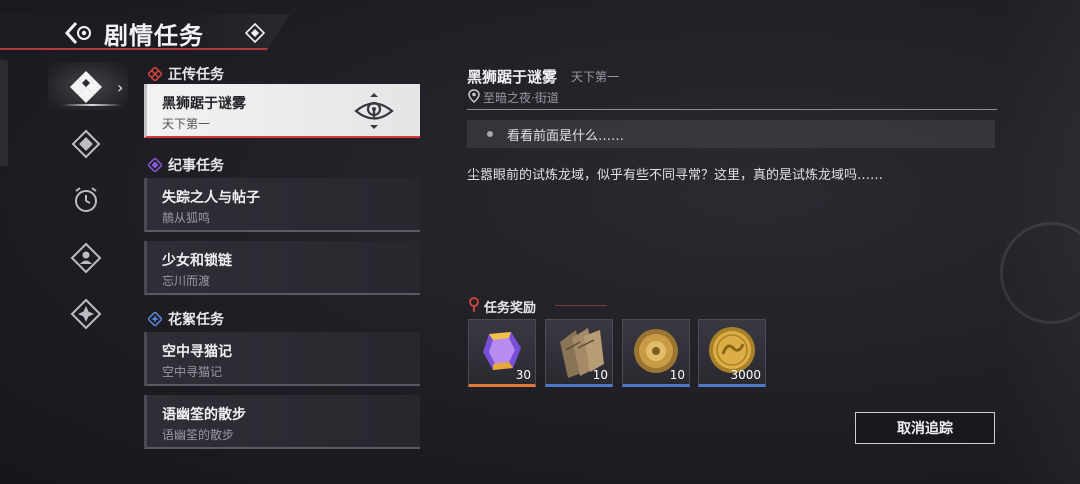  I want to click on section-chronicle-quests: 纪事任务, so click(184, 165).